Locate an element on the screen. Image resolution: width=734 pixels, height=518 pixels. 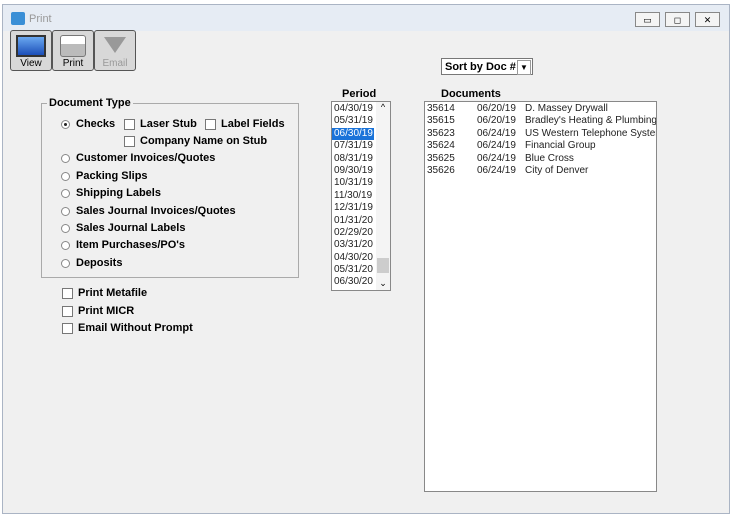
period-item: 10/31/19 is located at coordinates (353, 183).